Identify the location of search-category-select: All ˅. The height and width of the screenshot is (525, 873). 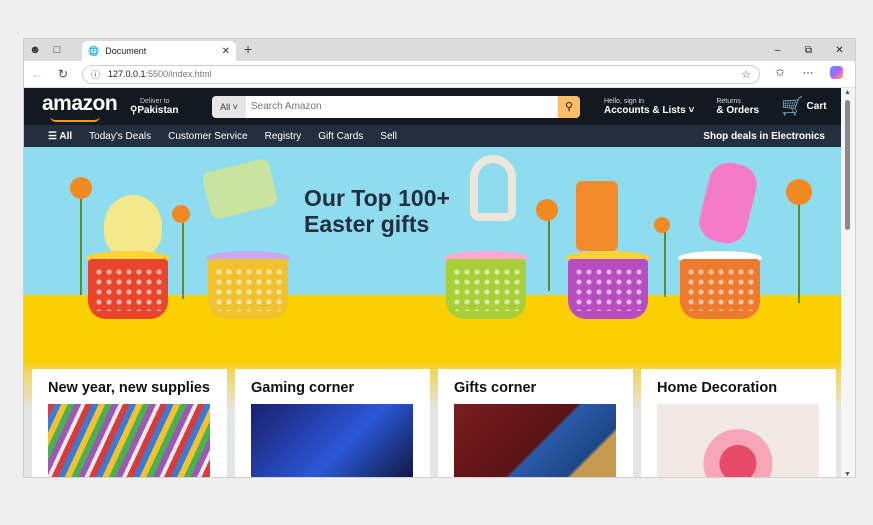
(229, 106).